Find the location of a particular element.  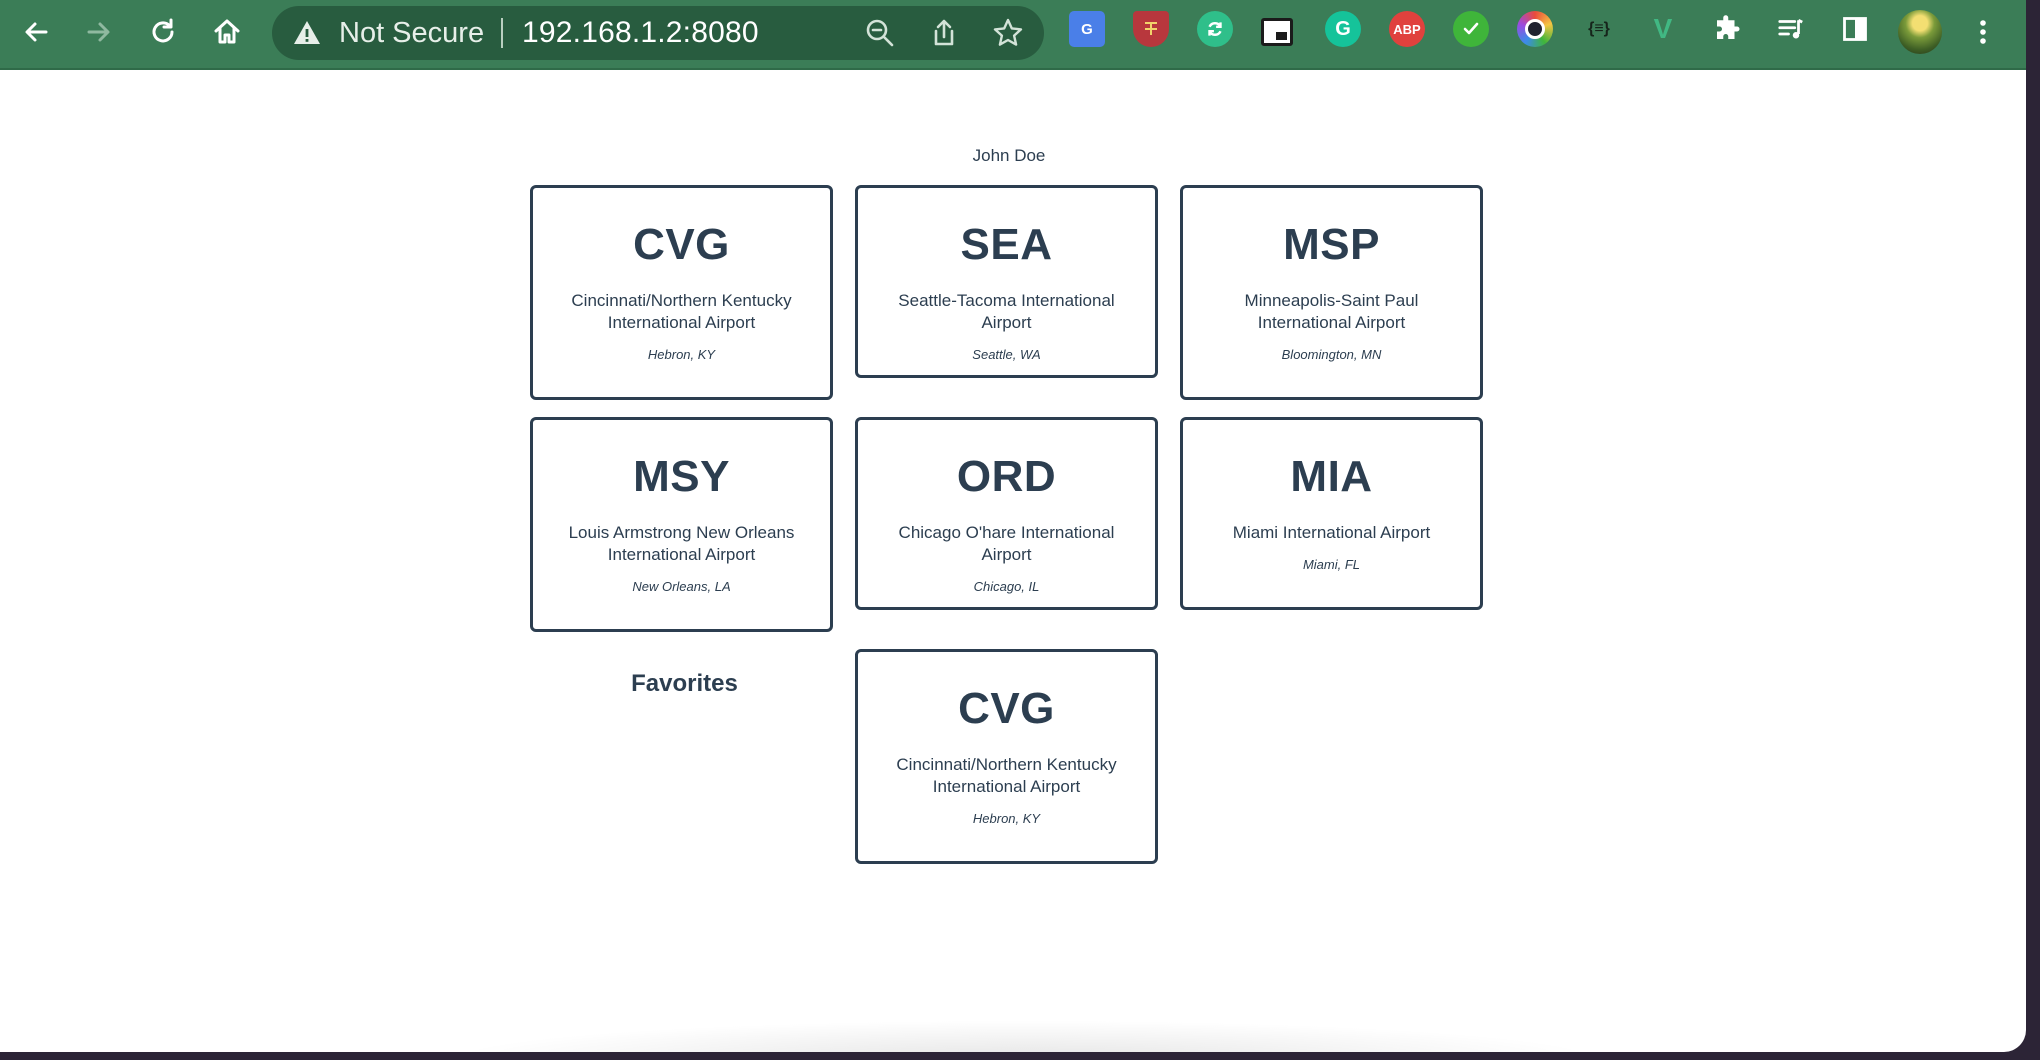

warning-icon is located at coordinates (307, 33).